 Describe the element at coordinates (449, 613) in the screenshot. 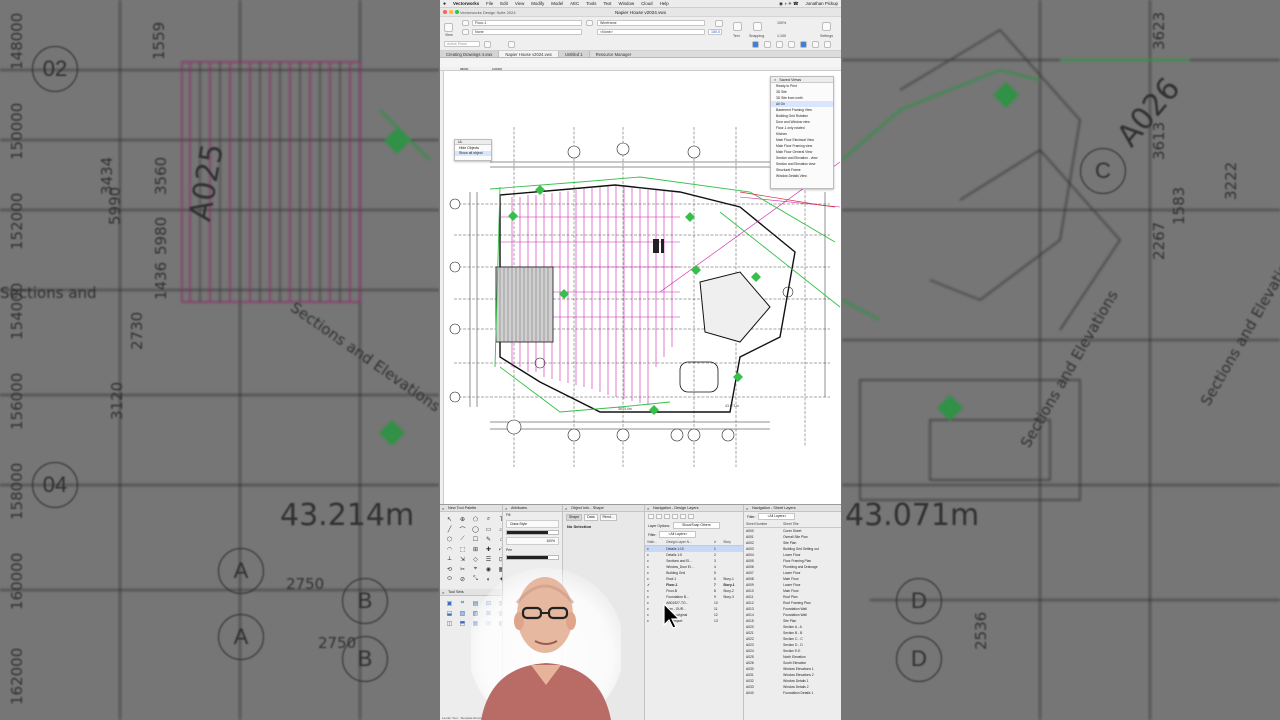

I see `tool-set-icon: ⬓` at that location.